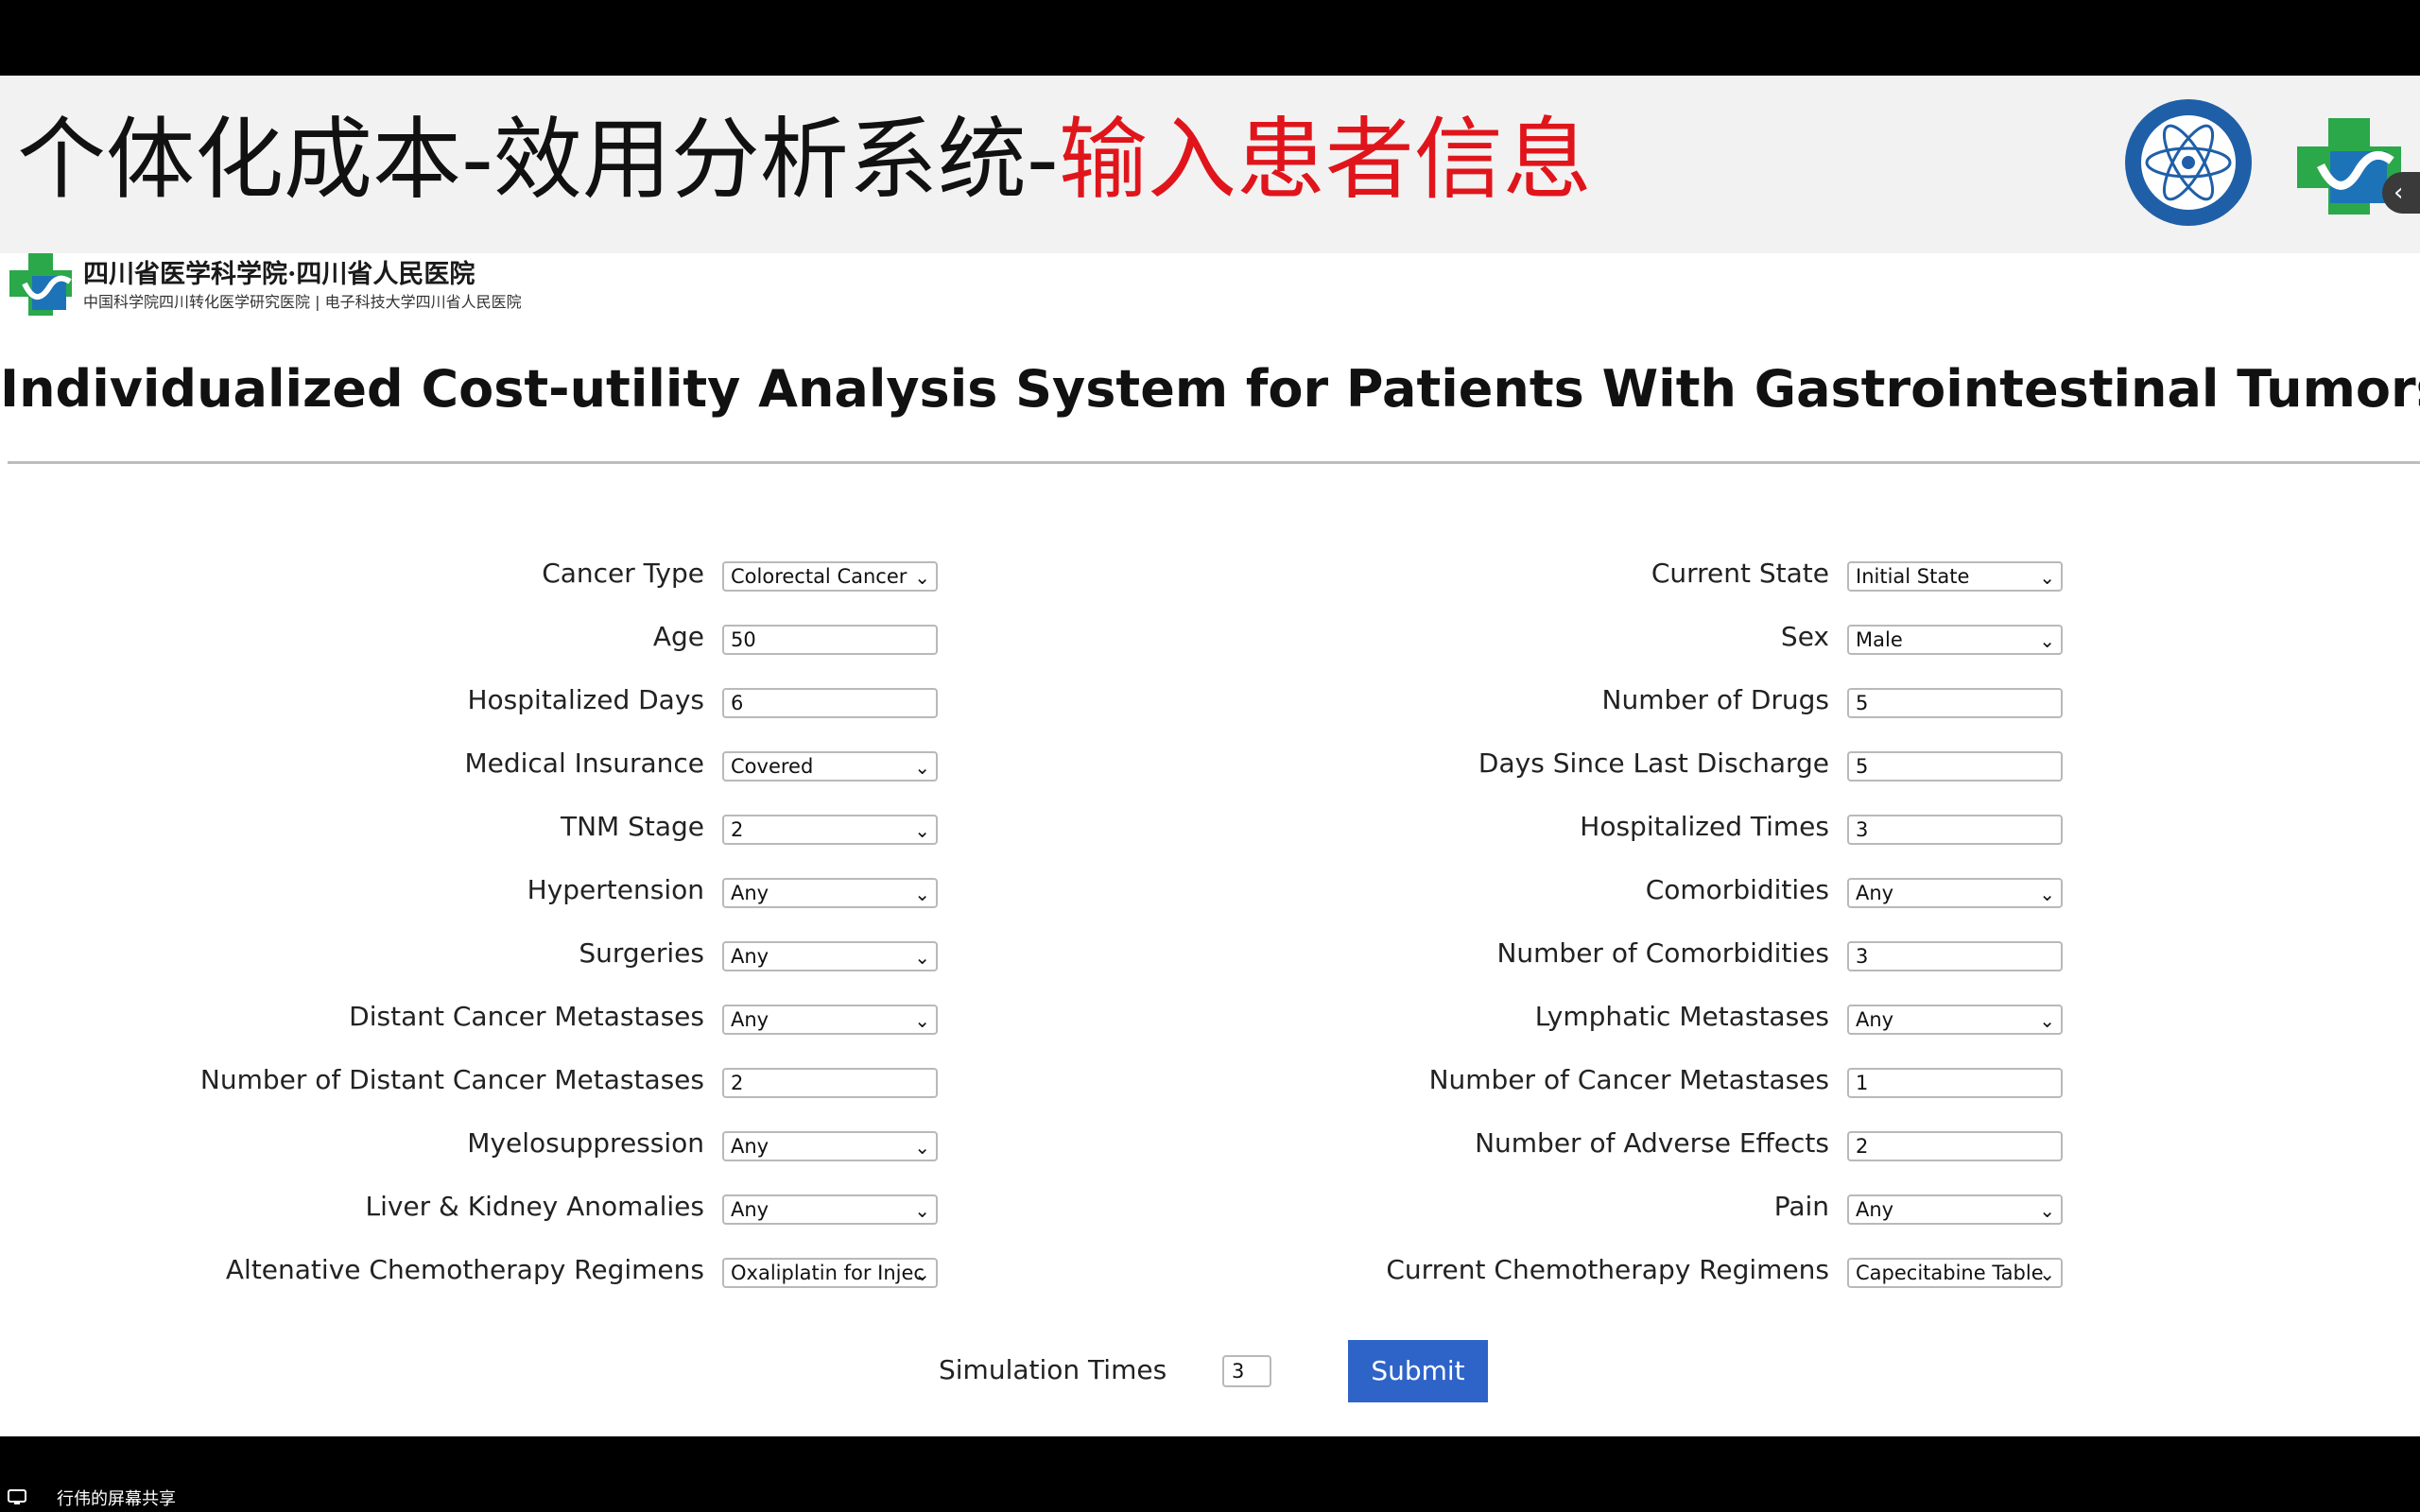 This screenshot has height=1512, width=2420. Describe the element at coordinates (1804, 636) in the screenshot. I see `sex-label: Sex` at that location.